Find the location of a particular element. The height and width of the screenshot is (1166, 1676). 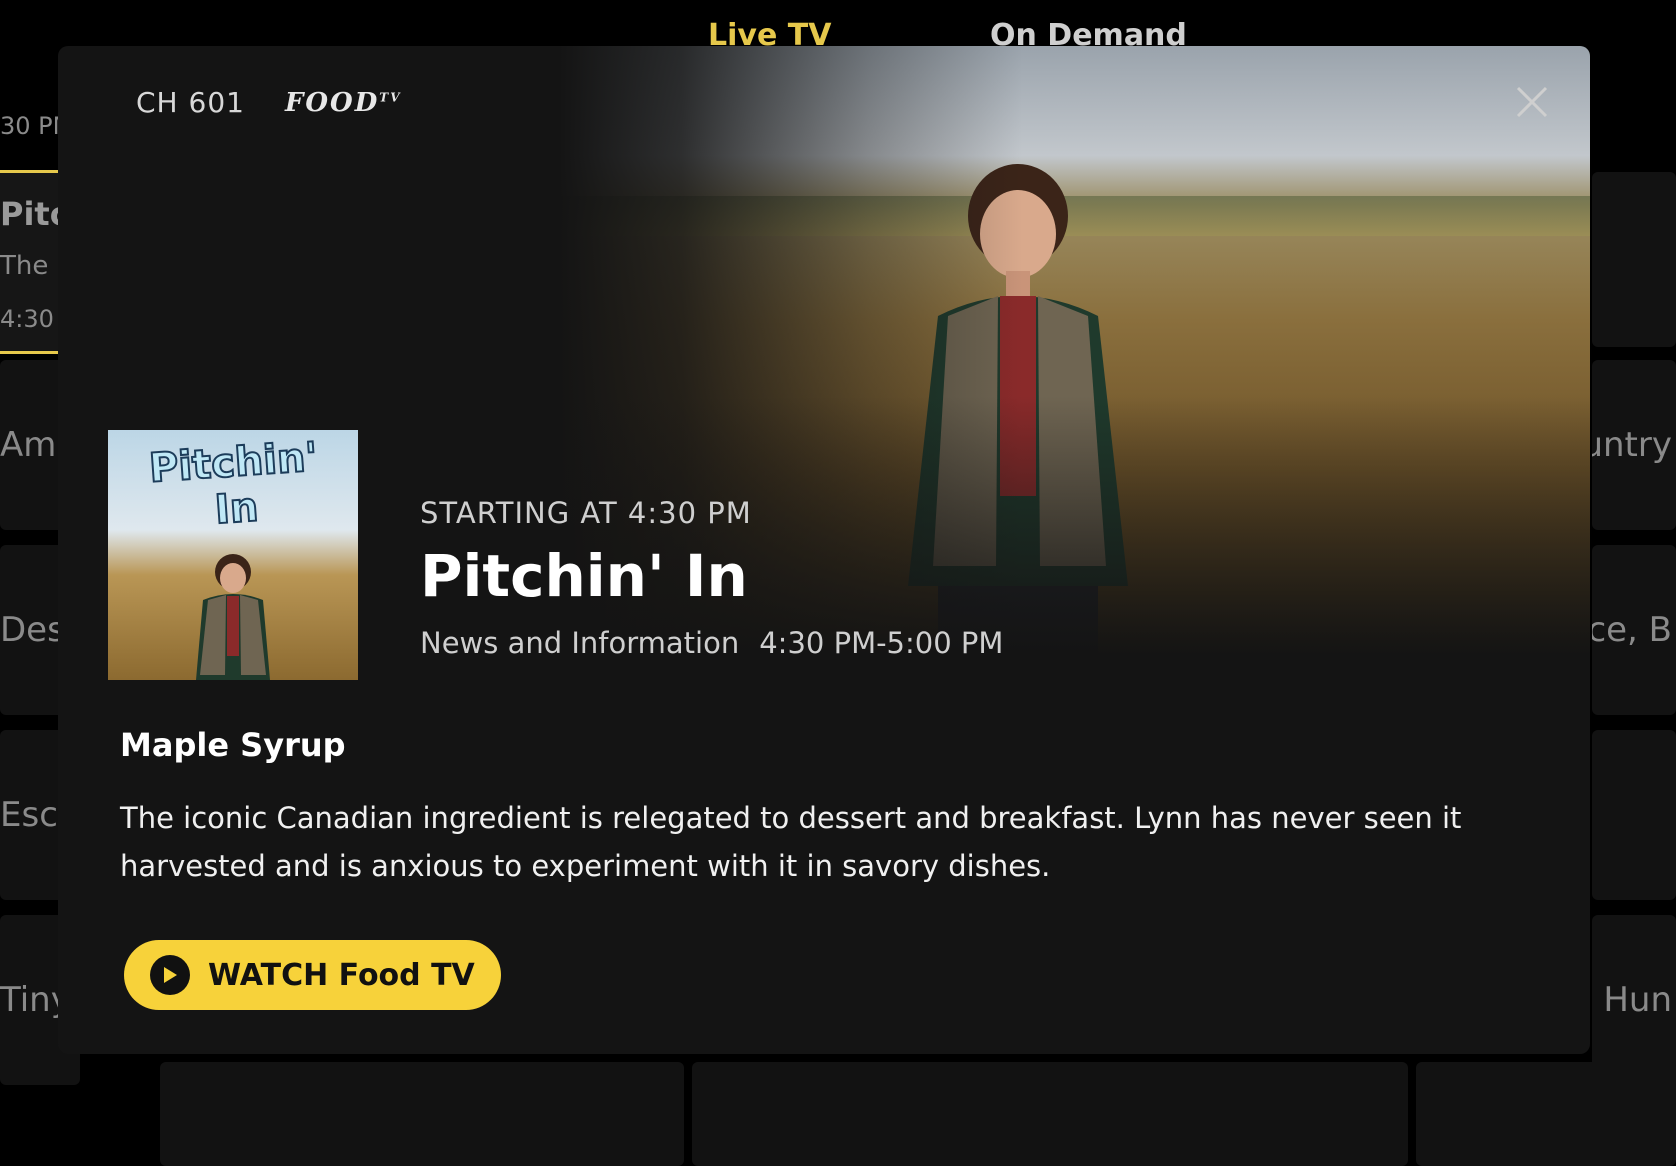

show-time-range: 4:30 PM-5:00 PM is located at coordinates (881, 643).